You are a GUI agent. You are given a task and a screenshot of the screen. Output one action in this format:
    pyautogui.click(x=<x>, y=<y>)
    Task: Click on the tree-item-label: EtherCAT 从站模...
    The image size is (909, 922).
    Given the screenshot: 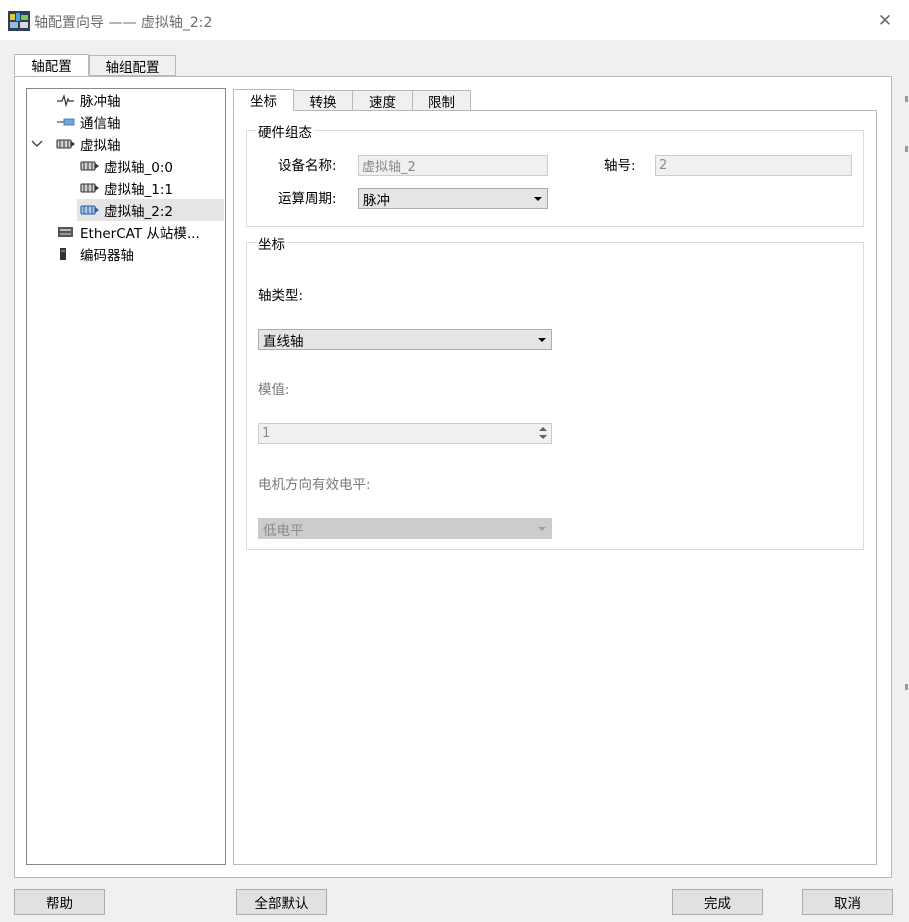 What is the action you would take?
    pyautogui.click(x=140, y=234)
    